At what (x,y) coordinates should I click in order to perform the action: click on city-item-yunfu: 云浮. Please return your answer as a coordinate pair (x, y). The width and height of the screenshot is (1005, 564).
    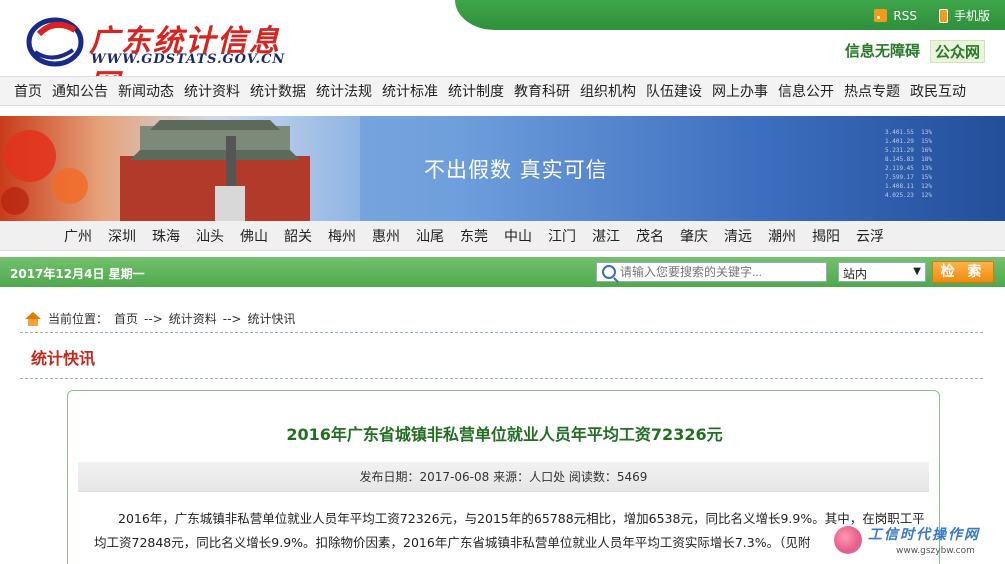
    Looking at the image, I should click on (870, 236).